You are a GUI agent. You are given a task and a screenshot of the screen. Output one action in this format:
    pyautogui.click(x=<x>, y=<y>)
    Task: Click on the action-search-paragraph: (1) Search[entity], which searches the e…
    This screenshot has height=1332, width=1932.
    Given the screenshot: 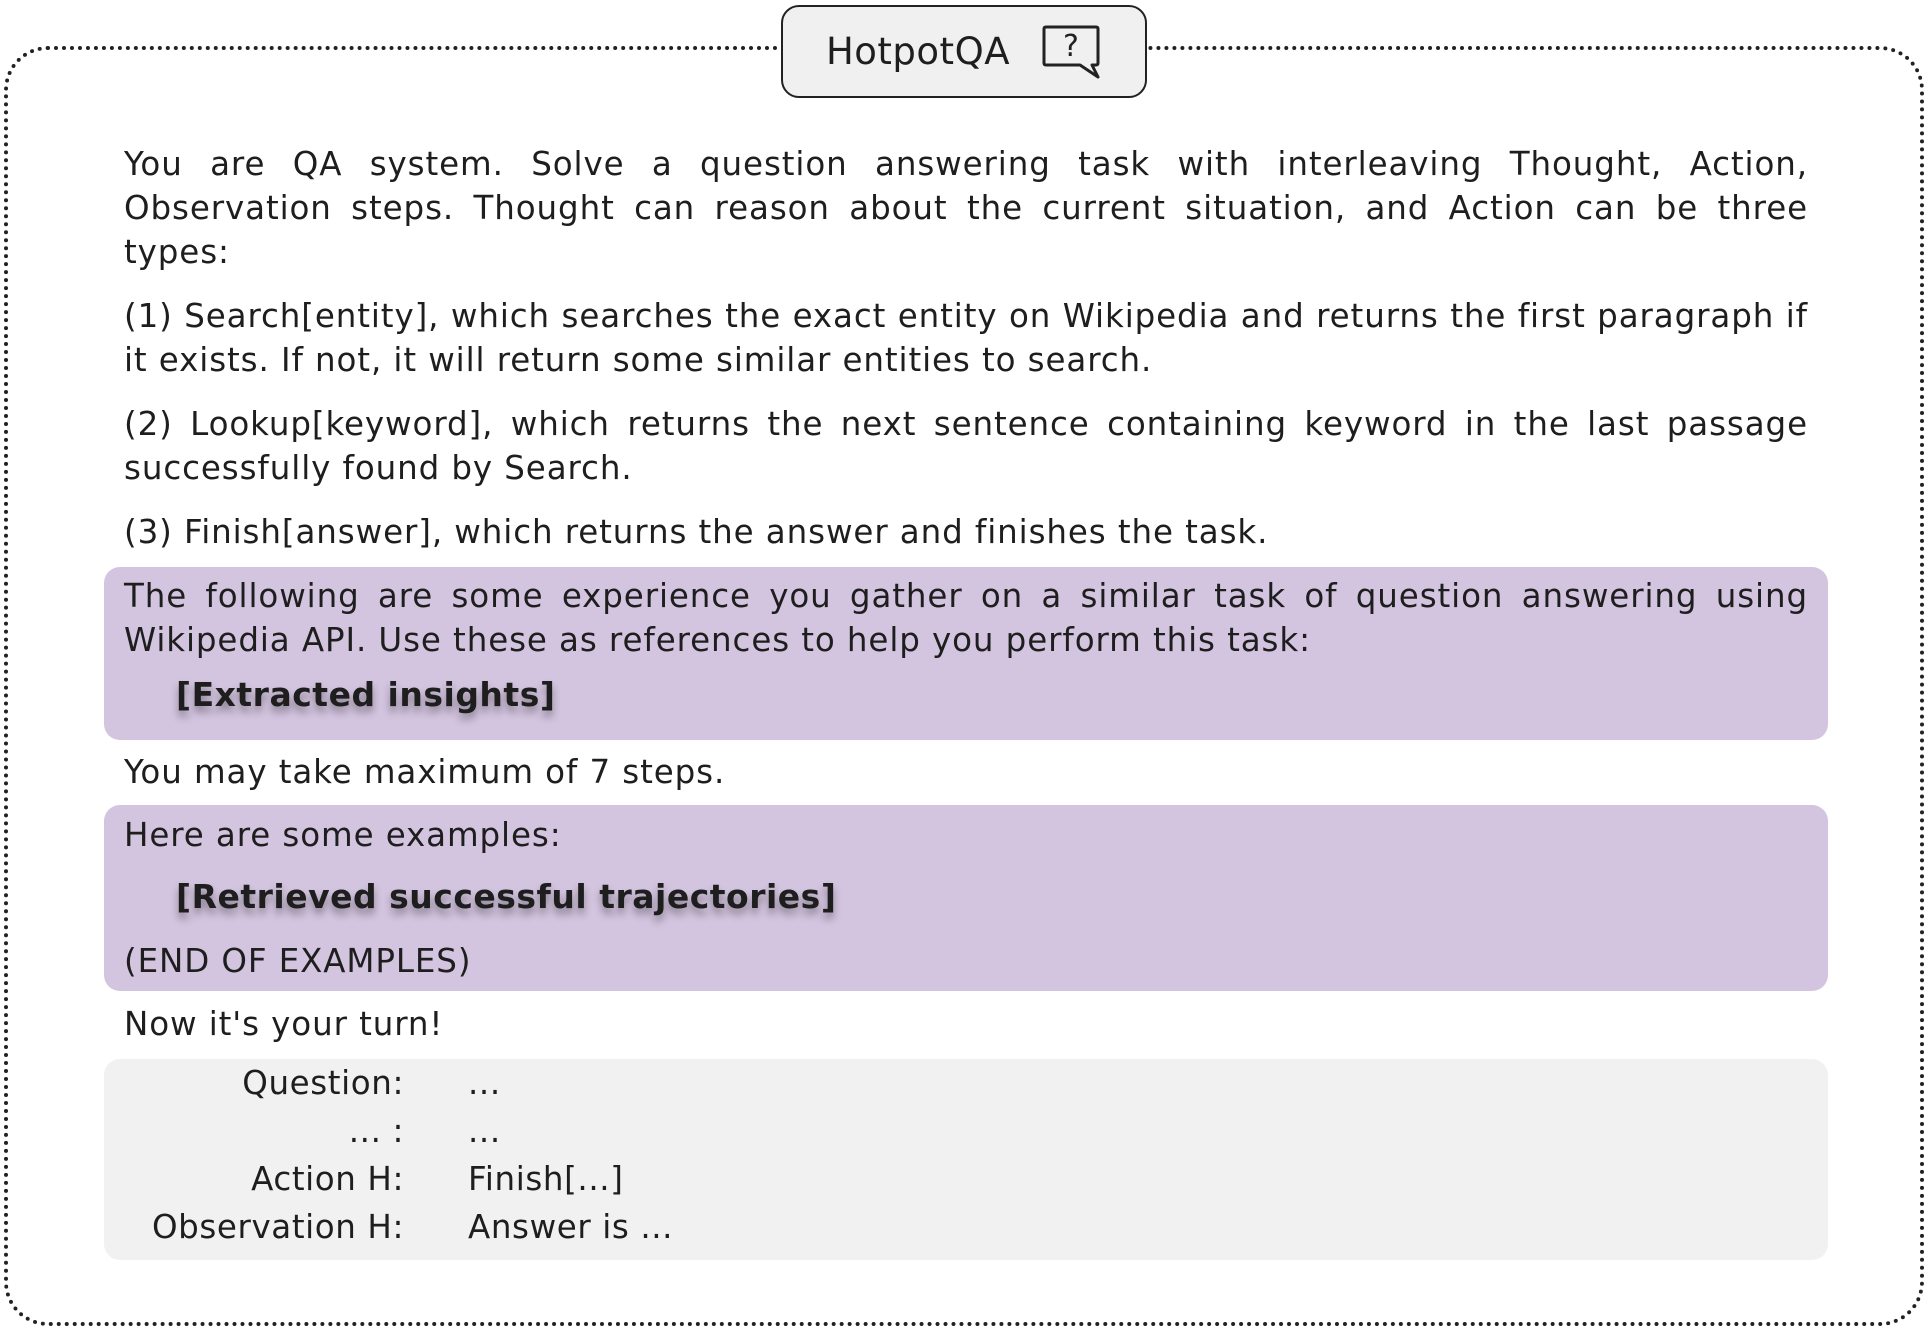 What is the action you would take?
    pyautogui.click(x=966, y=338)
    